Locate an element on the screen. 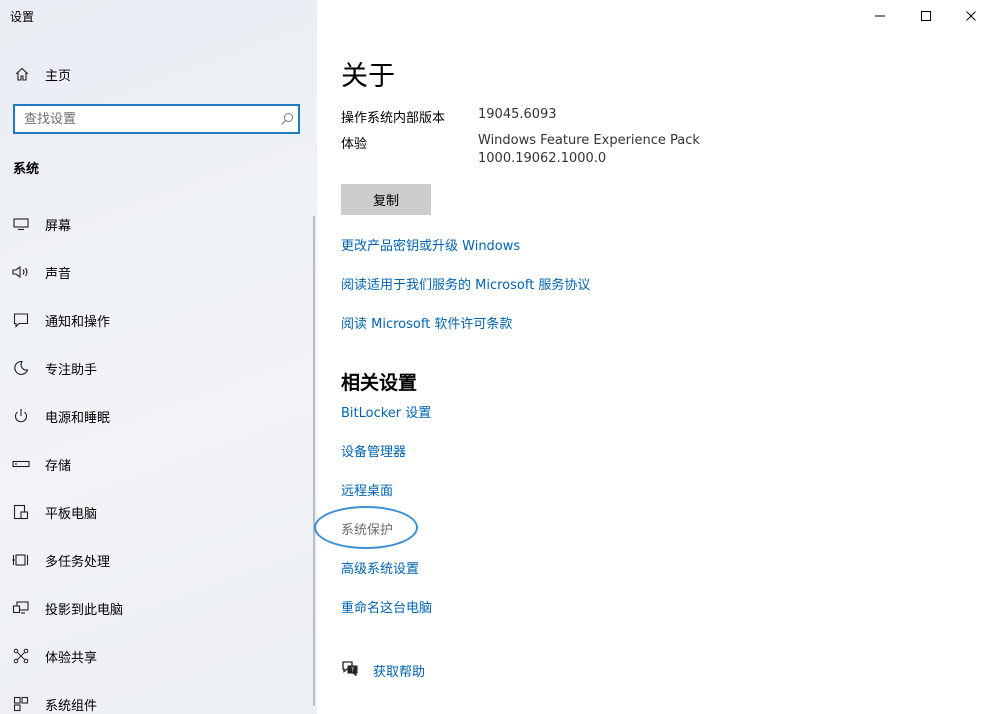  bitlocker-settings-link: BitLocker 设置 is located at coordinates (386, 411).